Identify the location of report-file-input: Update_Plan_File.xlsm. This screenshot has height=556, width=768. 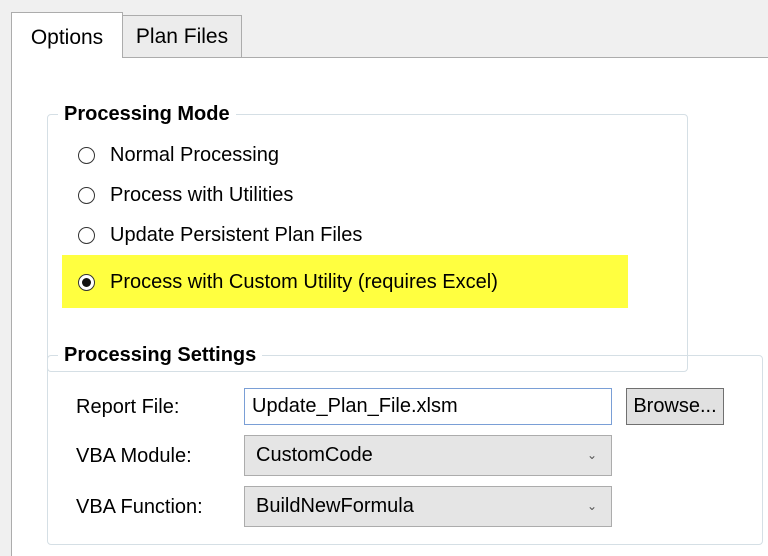
(428, 406).